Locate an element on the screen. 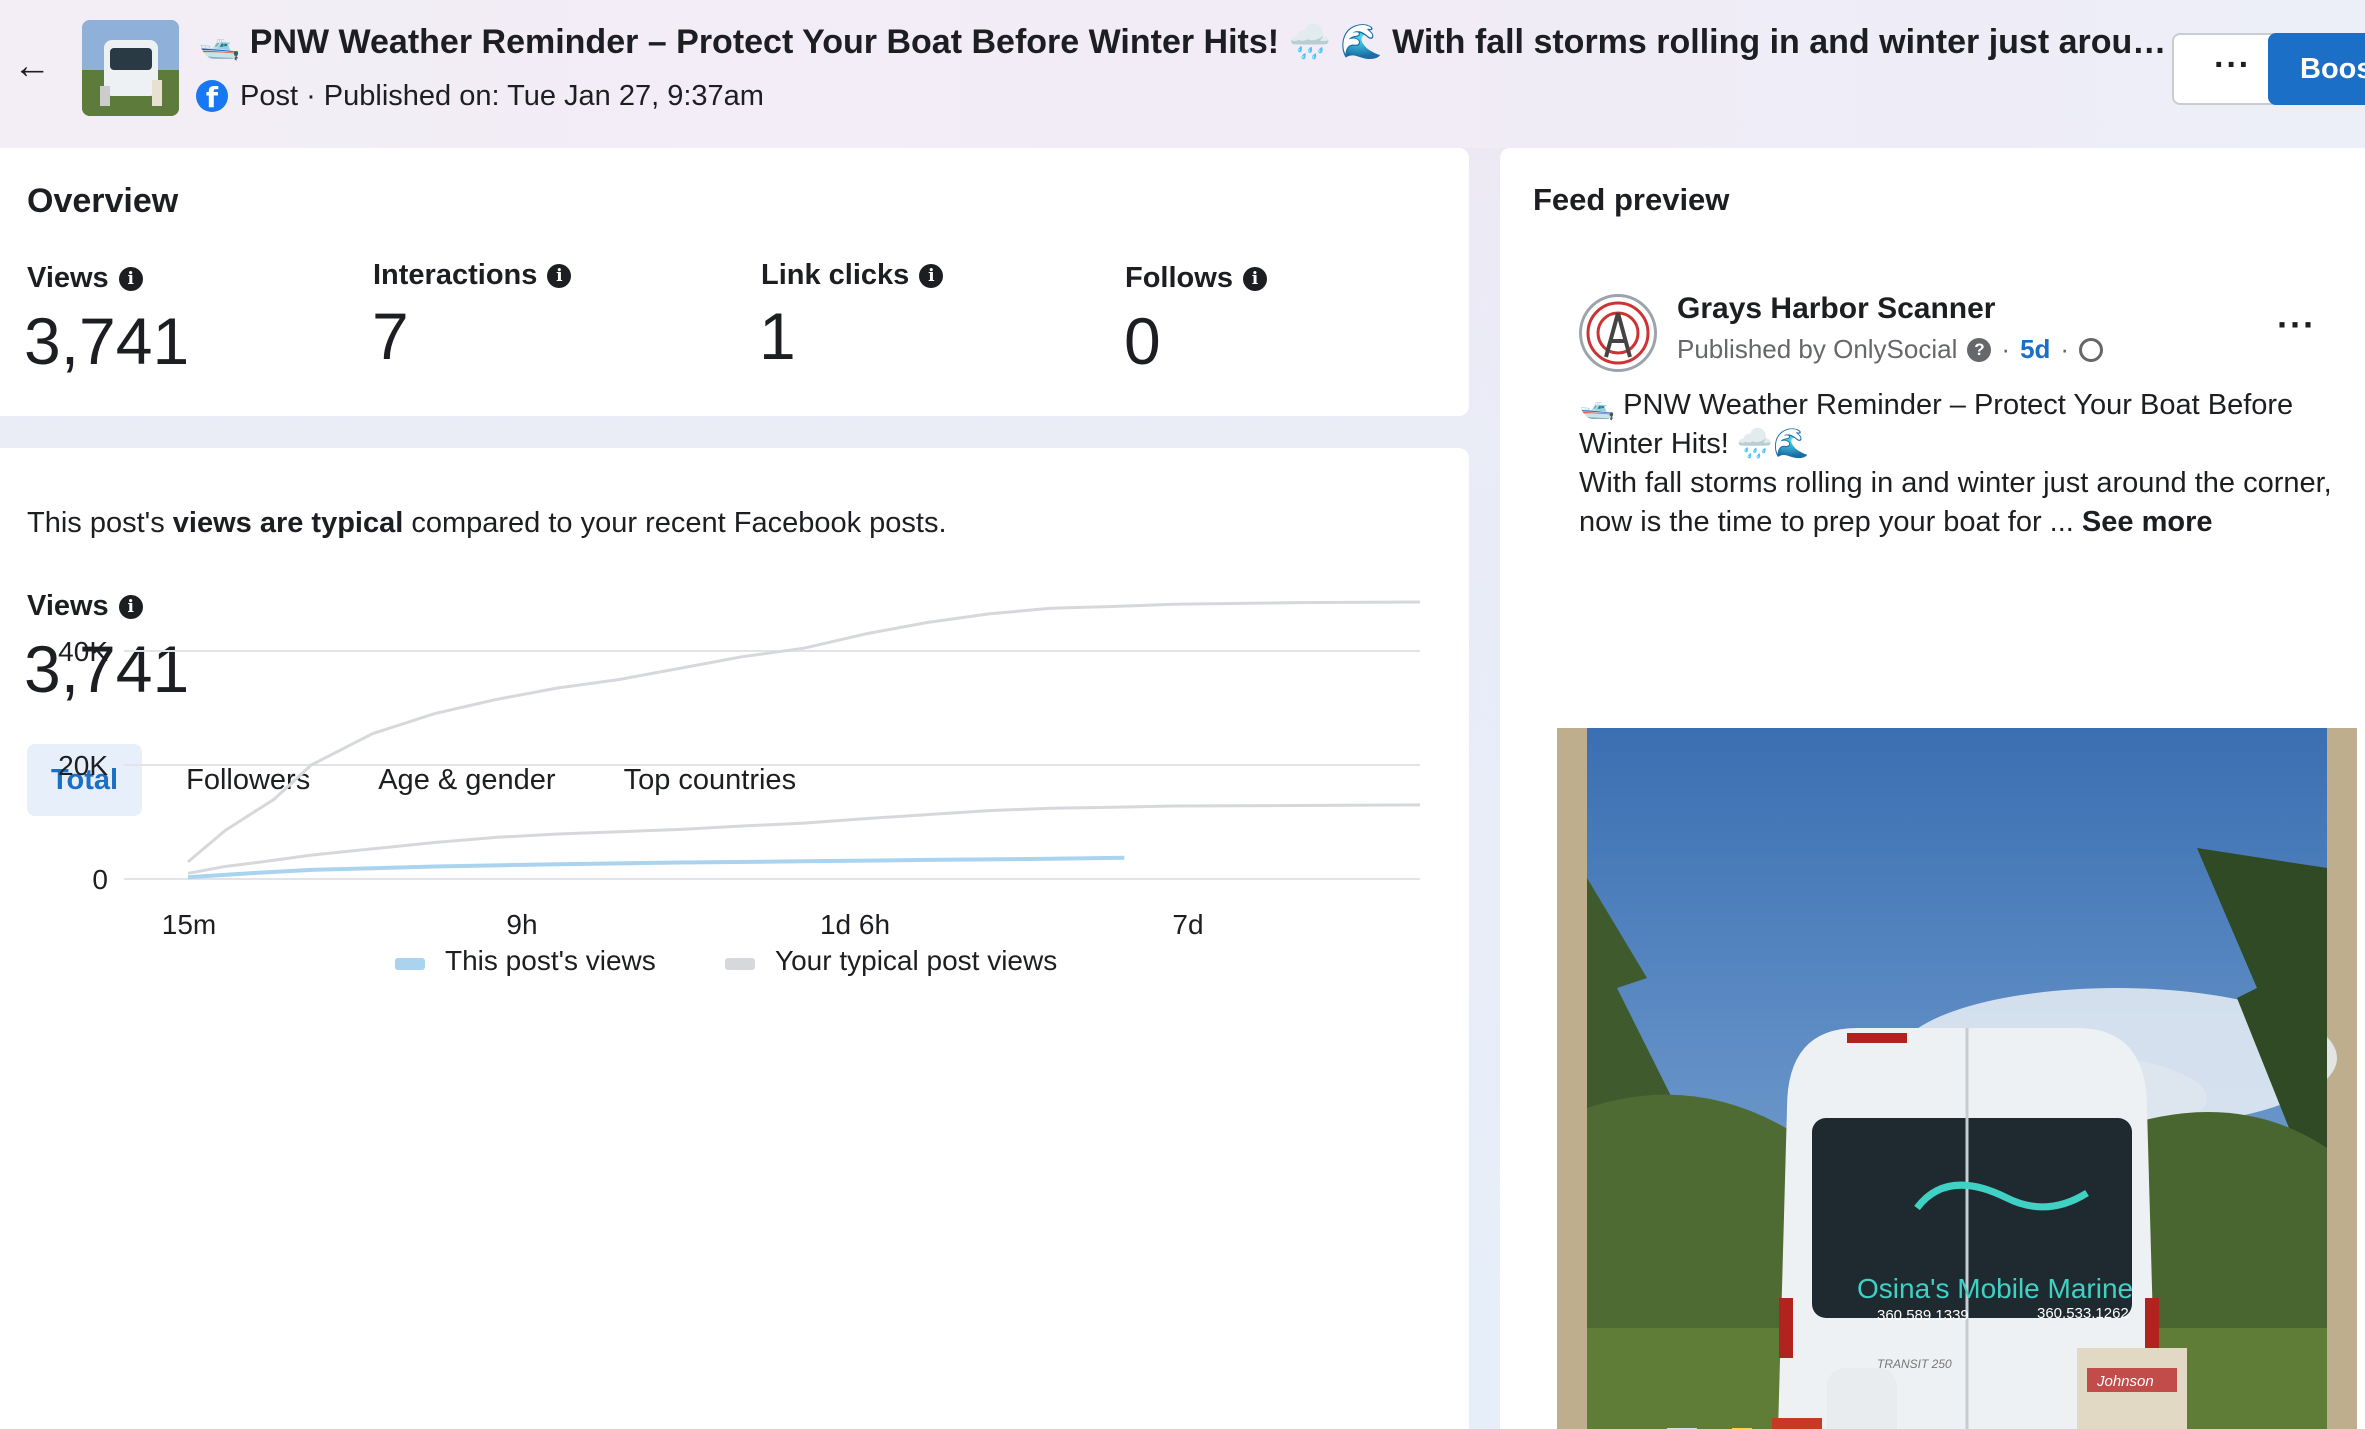 The height and width of the screenshot is (1429, 2365). post-more-icon: ··· is located at coordinates (2296, 325).